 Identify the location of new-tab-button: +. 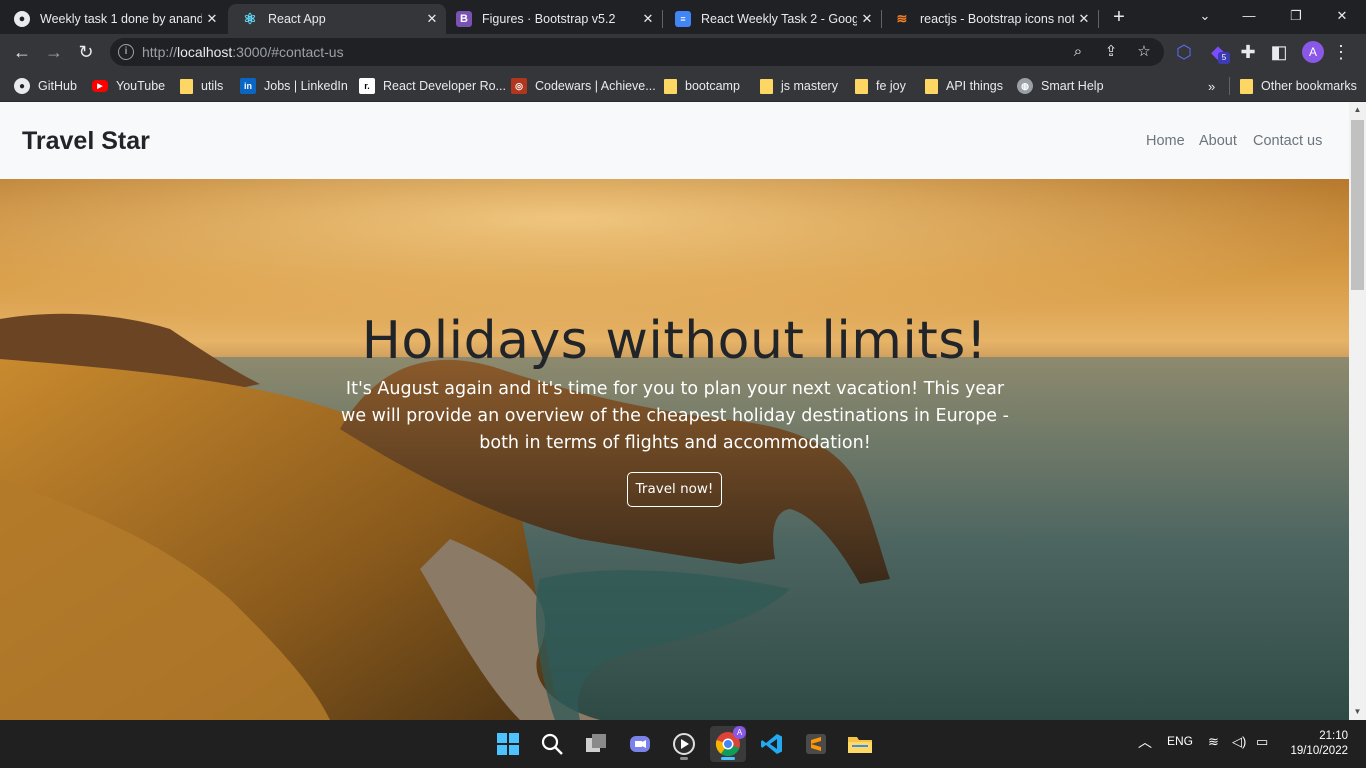
(1119, 17).